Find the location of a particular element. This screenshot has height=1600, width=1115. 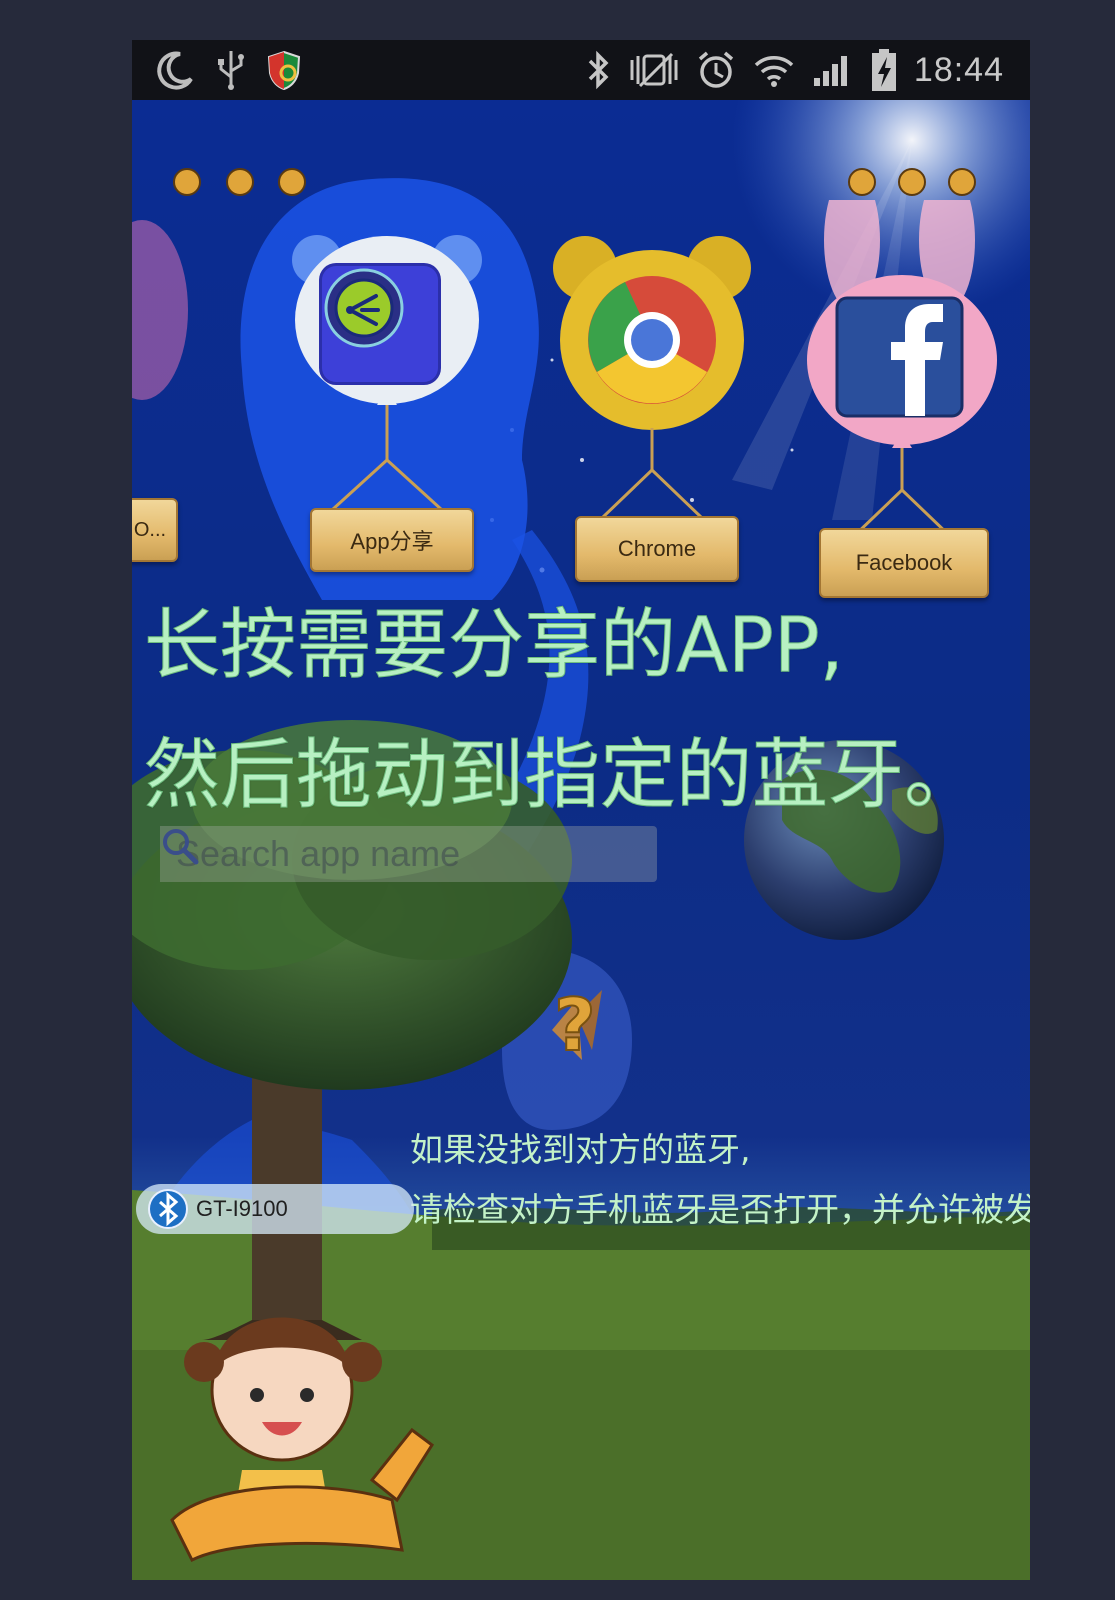

bluetooth-device-item: GT-I9100 is located at coordinates (275, 1209).